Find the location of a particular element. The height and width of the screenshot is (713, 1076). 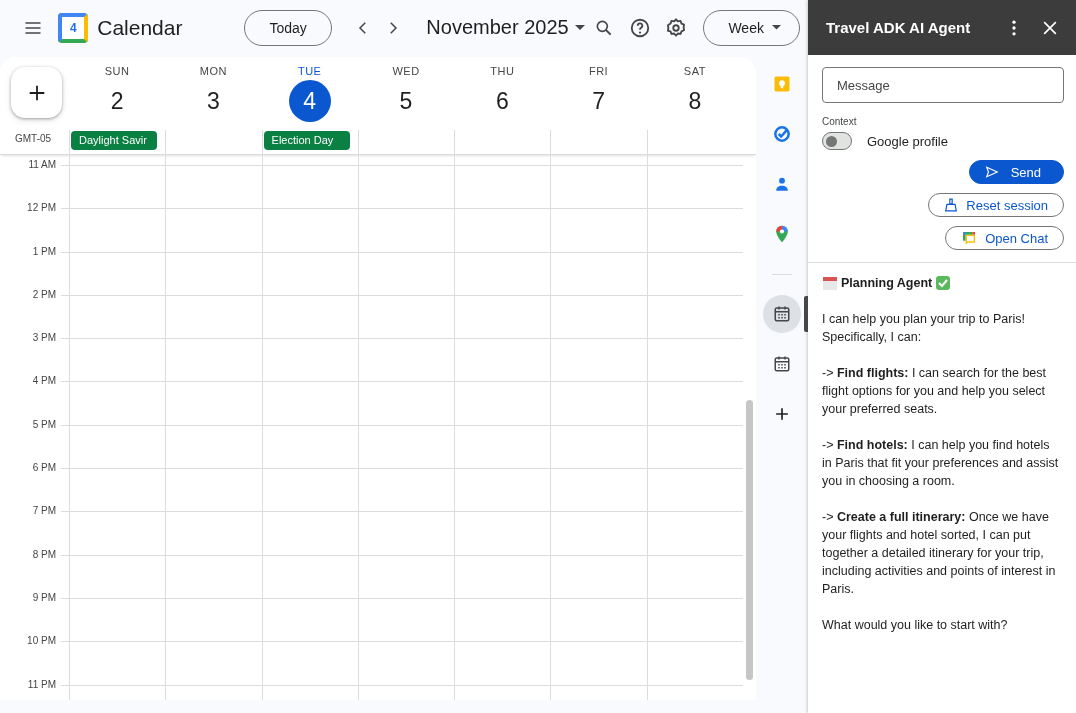

send-button: Send is located at coordinates (1016, 172).